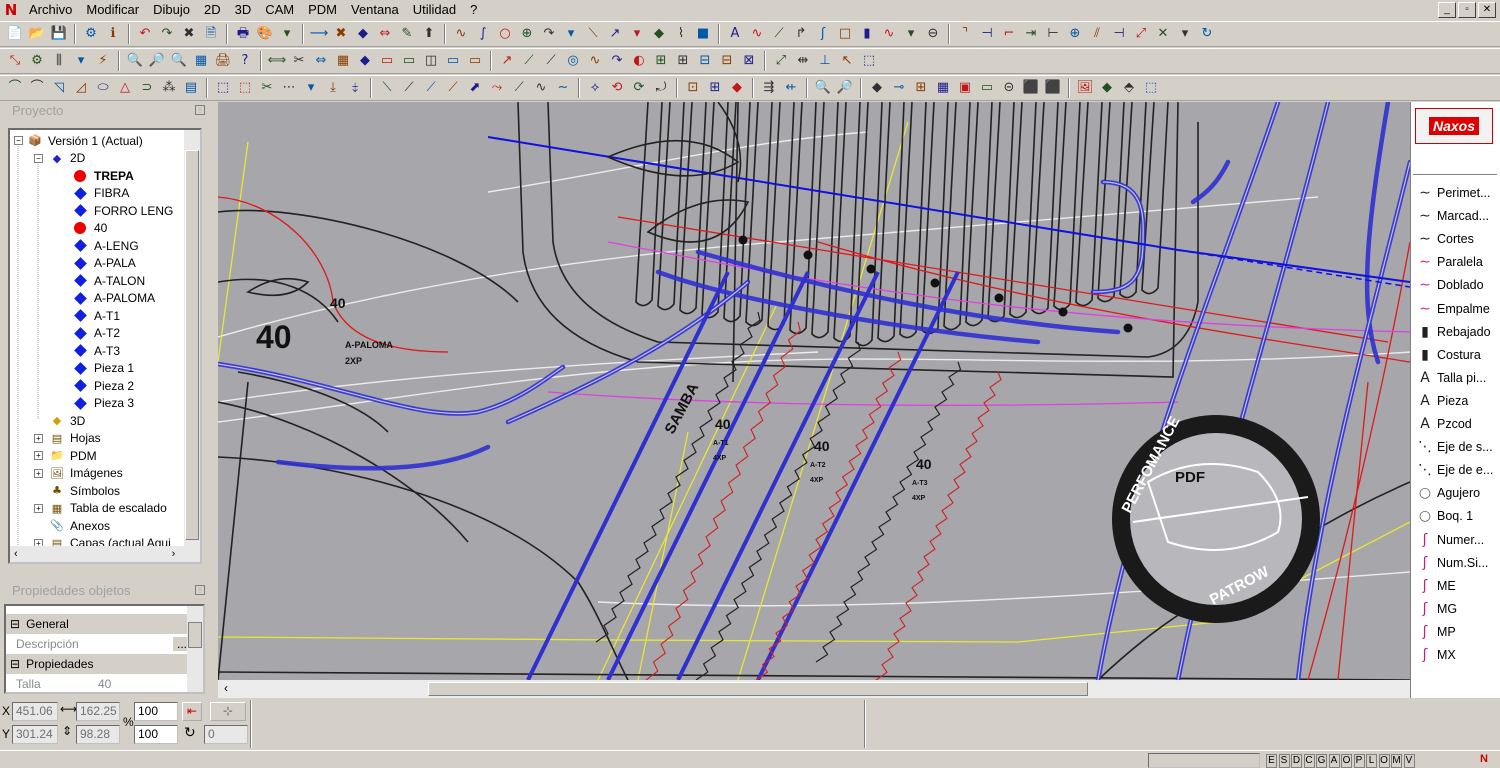 Image resolution: width=1500 pixels, height=768 pixels. What do you see at coordinates (845, 34) in the screenshot?
I see `toolbar-tool-icon: □` at bounding box center [845, 34].